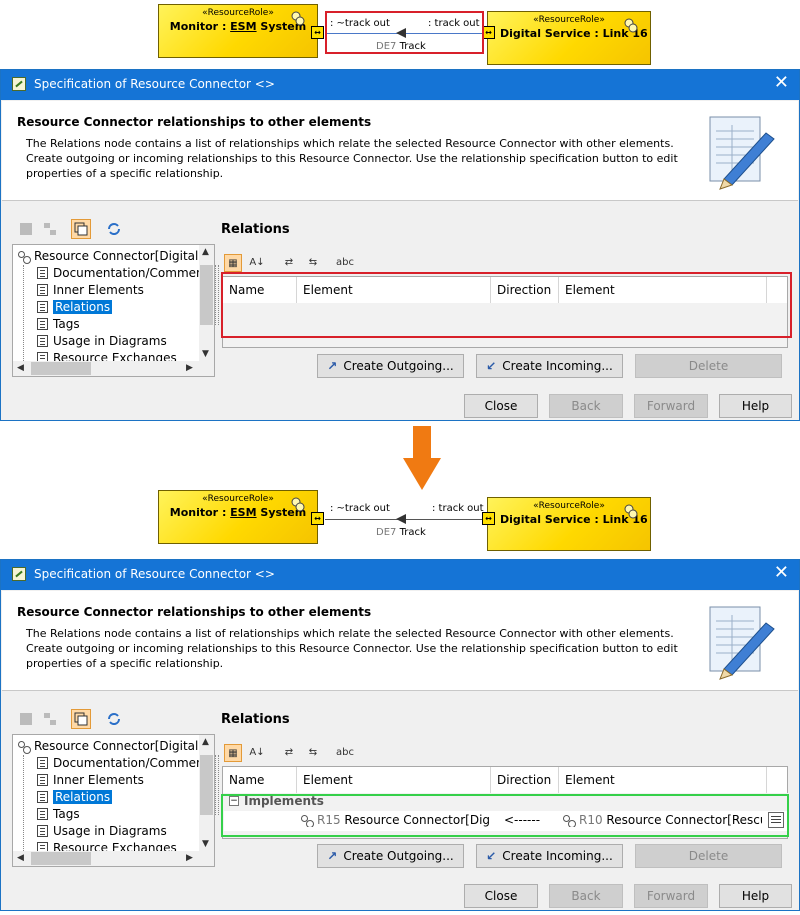 This screenshot has width=800, height=915. What do you see at coordinates (401, 519) in the screenshot?
I see `flow-arrowhead` at bounding box center [401, 519].